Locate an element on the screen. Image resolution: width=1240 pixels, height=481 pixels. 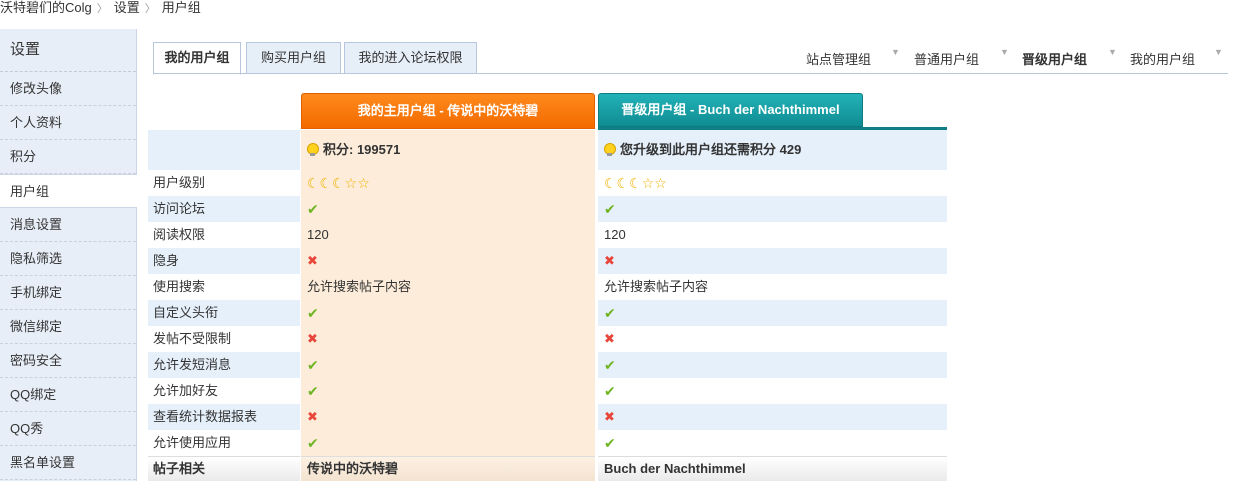
tab-divider is located at coordinates (690, 73).